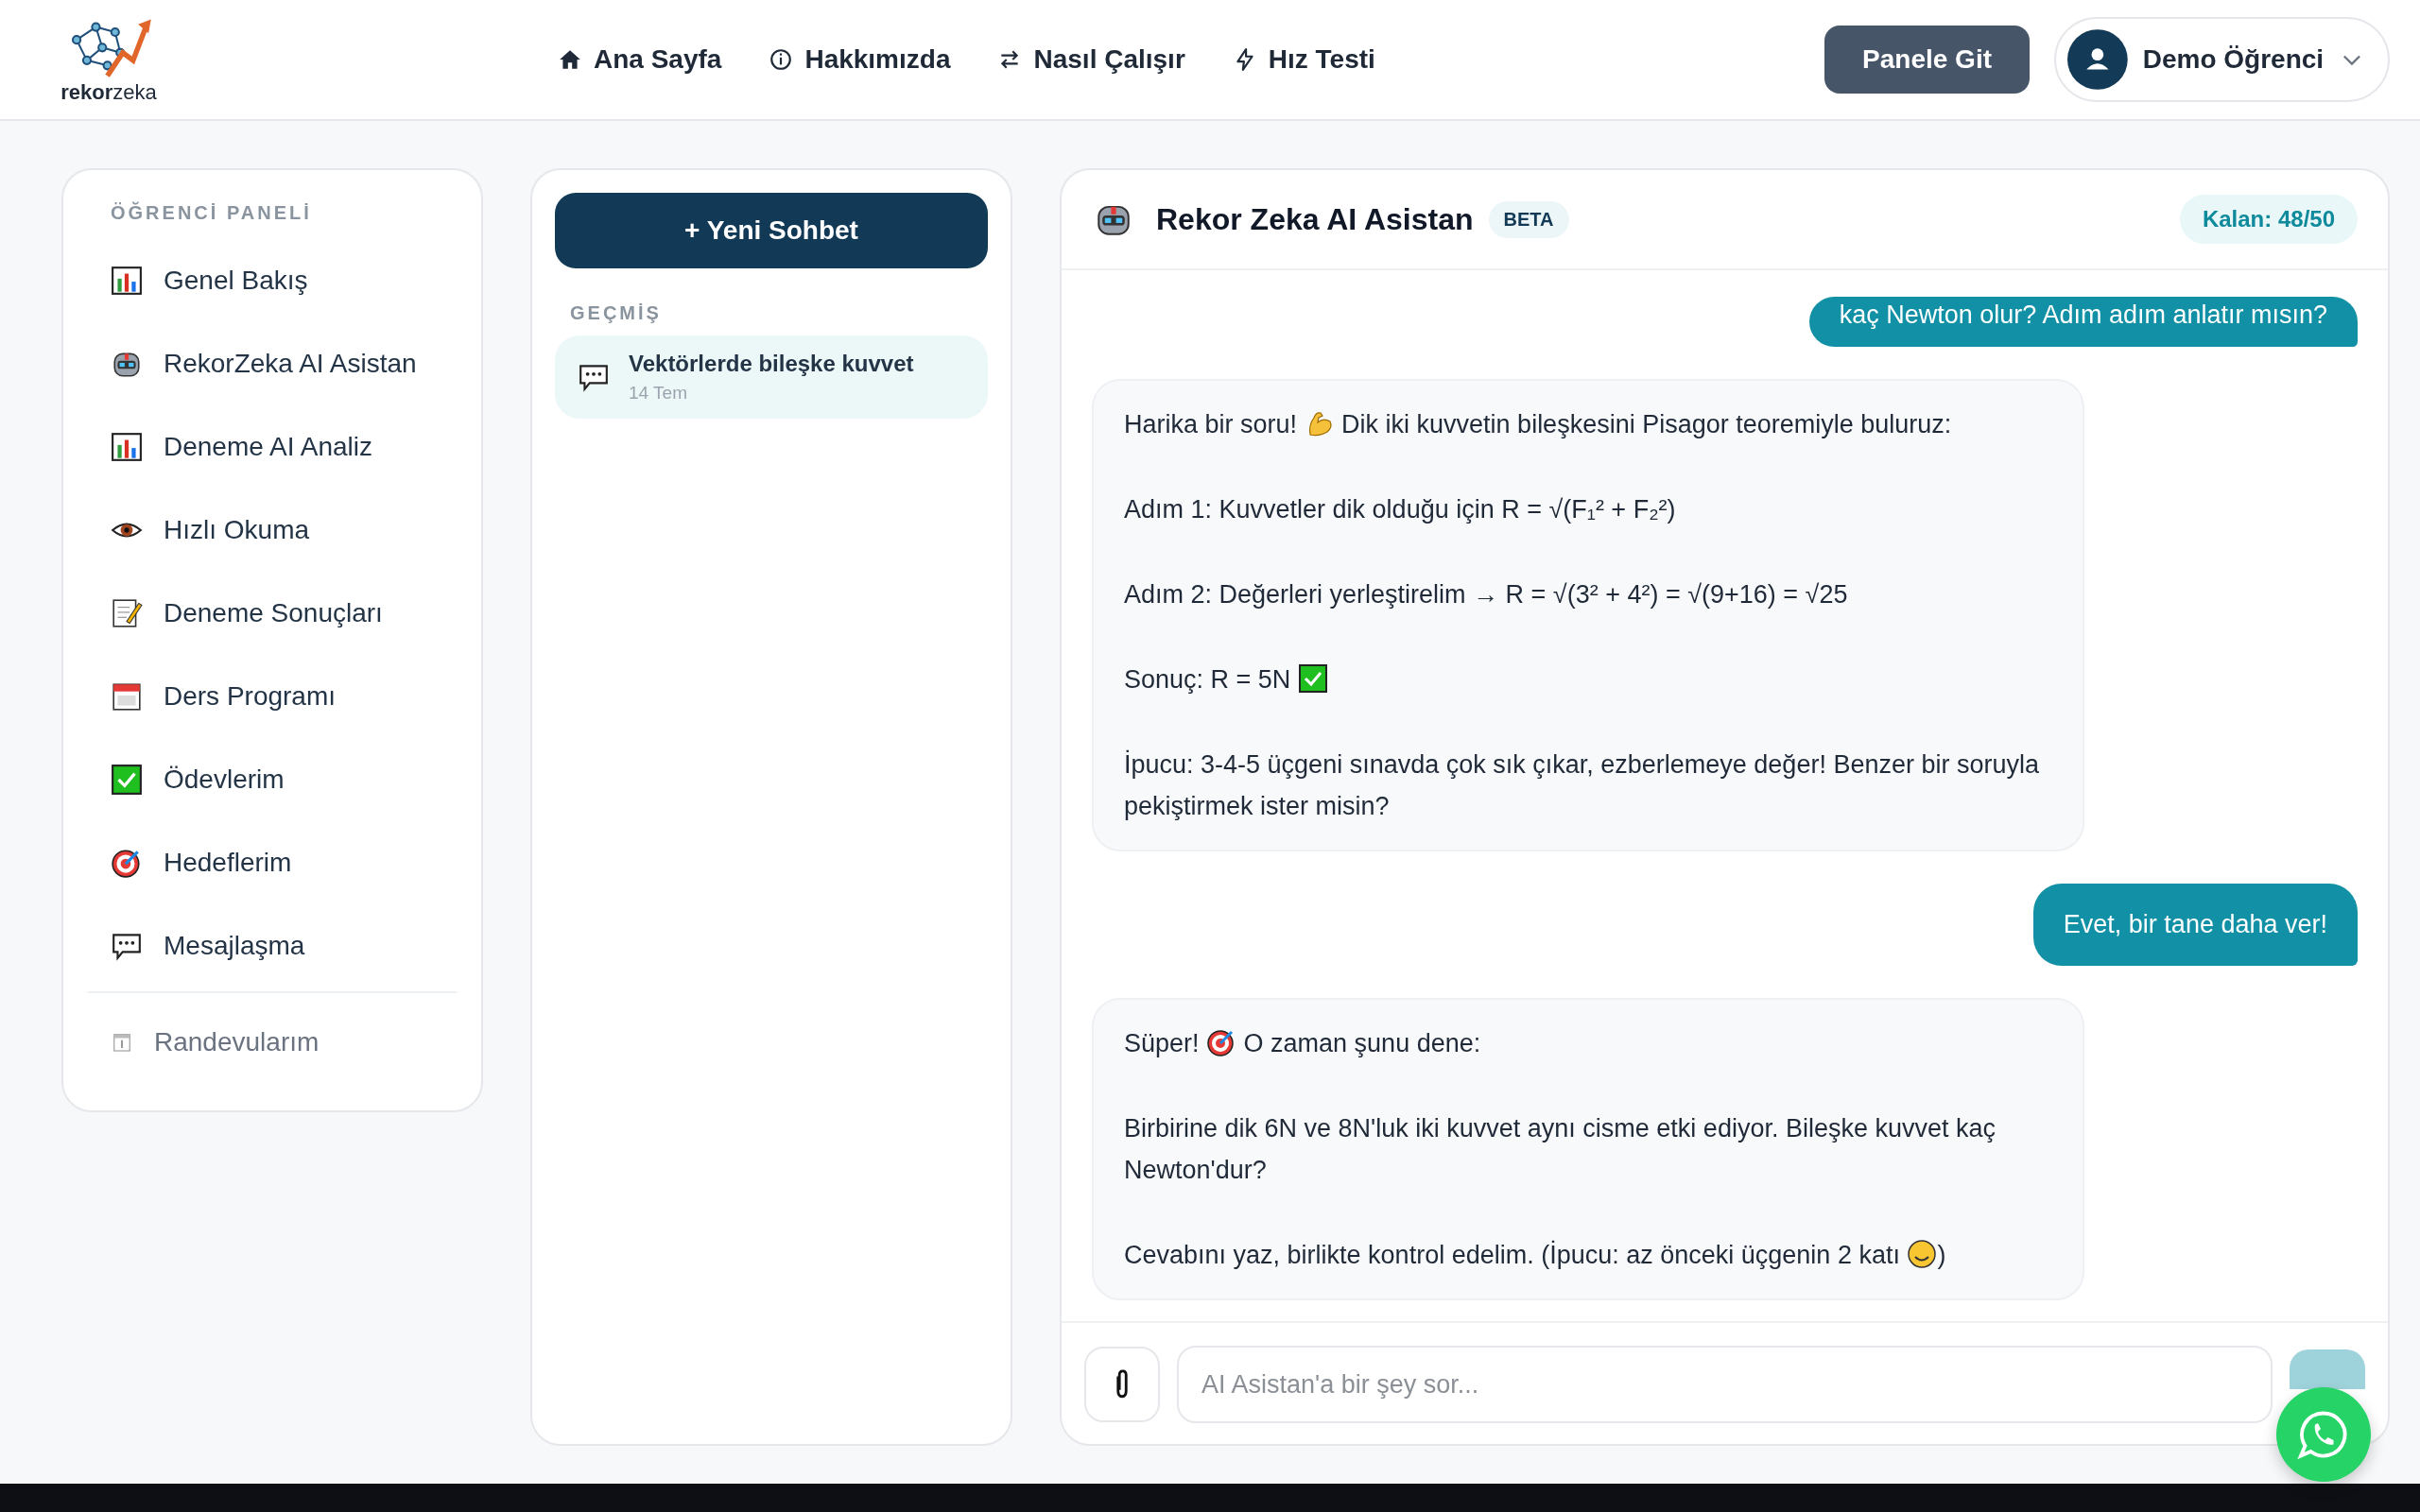 Image resolution: width=2420 pixels, height=1512 pixels. Describe the element at coordinates (860, 59) in the screenshot. I see `nav-link: Hakkımızda` at that location.